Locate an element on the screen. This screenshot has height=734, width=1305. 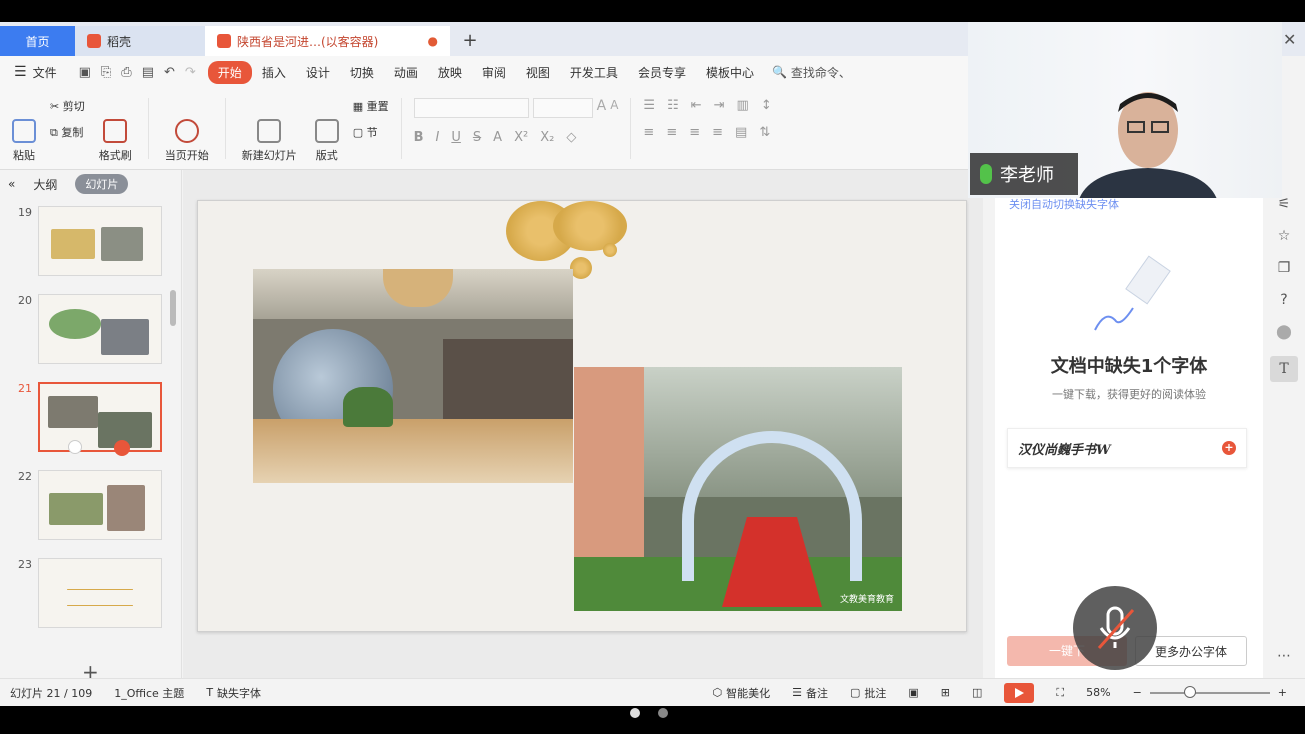
superscript-icon: X² is located at coordinates (521, 137).